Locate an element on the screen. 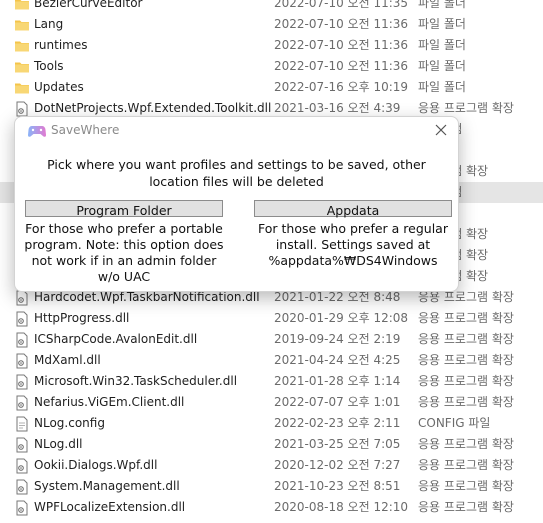 Image resolution: width=543 pixels, height=523 pixels. file-date: 2022-02-23 오후 2:11 is located at coordinates (337, 423).